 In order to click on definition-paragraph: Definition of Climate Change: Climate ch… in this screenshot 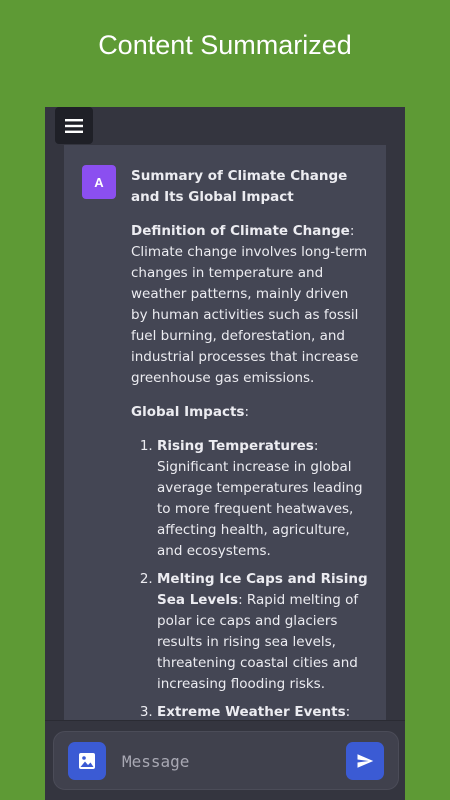, I will do `click(250, 305)`.